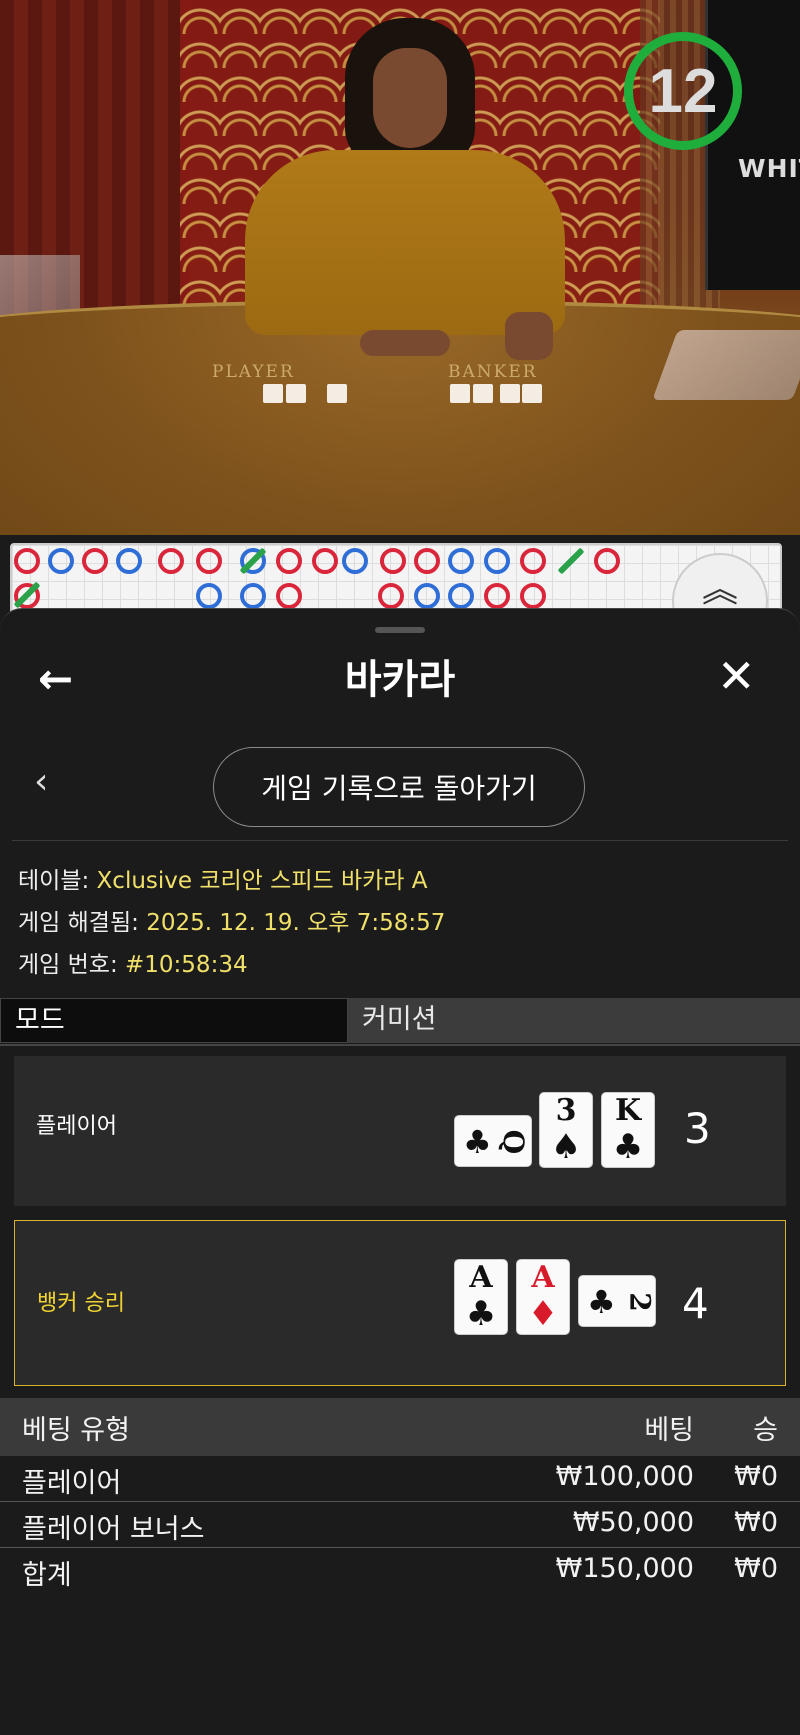 This screenshot has height=1735, width=800. What do you see at coordinates (543, 1314) in the screenshot?
I see `card-suit: ♦` at bounding box center [543, 1314].